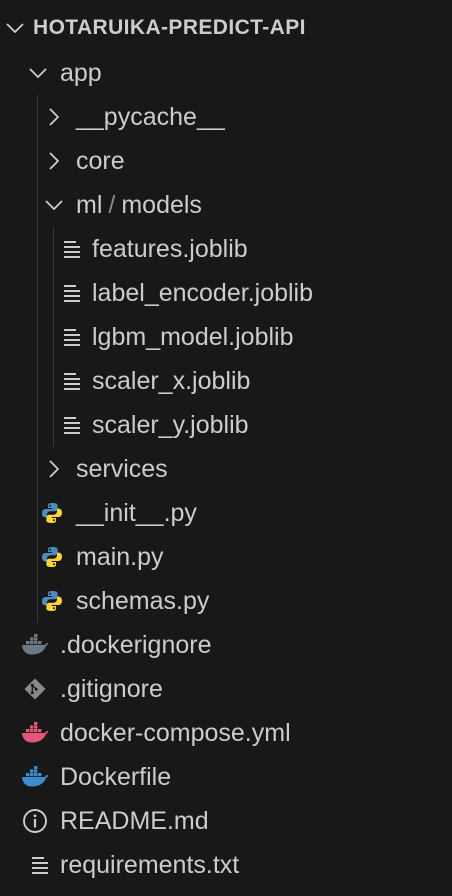 The image size is (452, 896). What do you see at coordinates (150, 864) in the screenshot?
I see `file-label: requirements.txt` at bounding box center [150, 864].